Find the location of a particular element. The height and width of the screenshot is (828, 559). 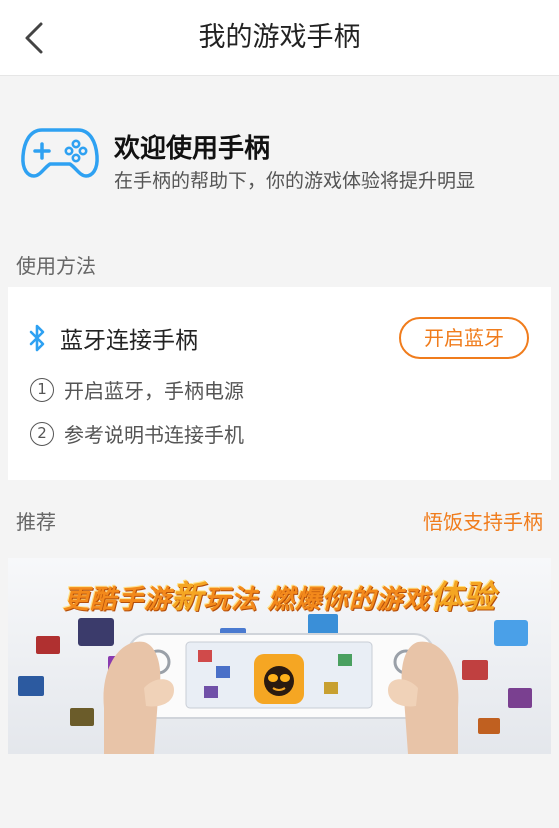

welcome-subtitle: 在手柄的帮助下，你的游戏体验将提升明显 is located at coordinates (295, 181).